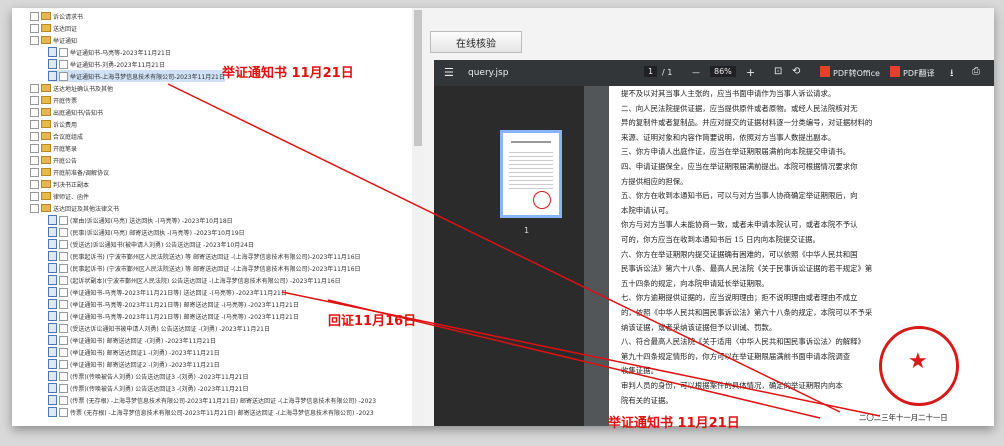  I want to click on tree-item: (受送达)诉讼通知书(被申请人刘勇) 公告送达回证 -2023年10月24日, so click(151, 244).